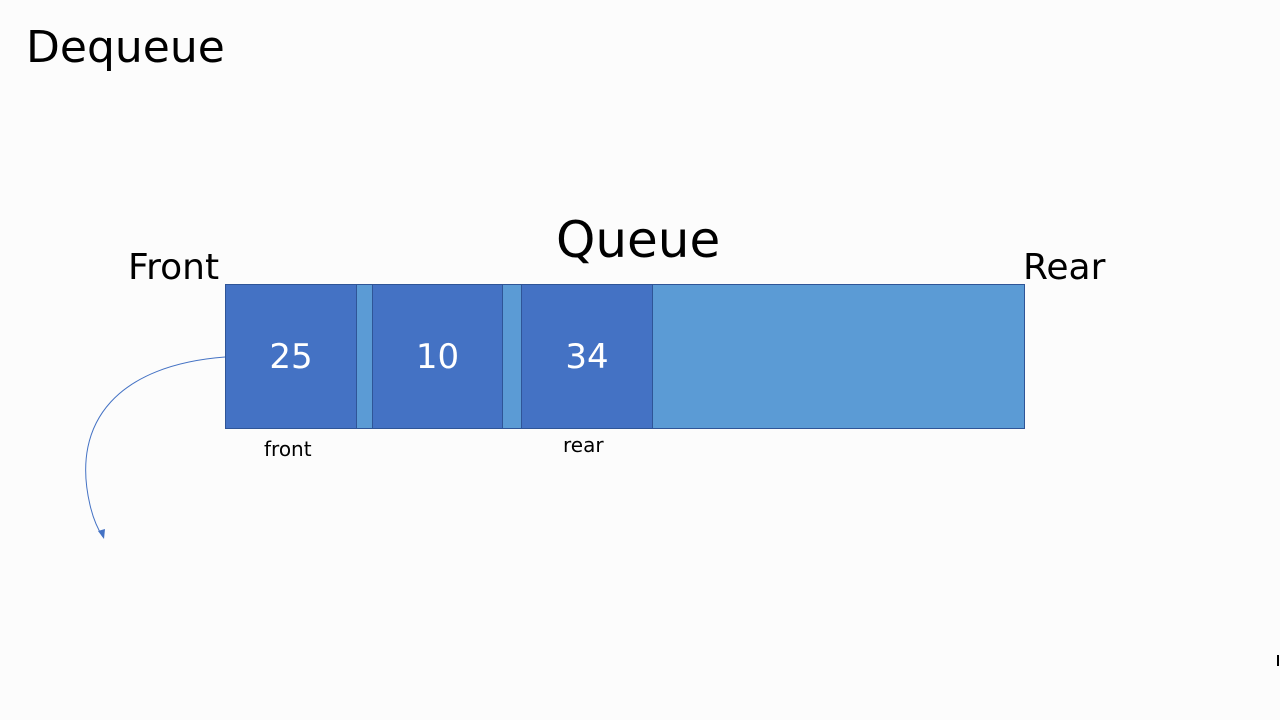  Describe the element at coordinates (125, 47) in the screenshot. I see `slide-title: Dequeue` at that location.